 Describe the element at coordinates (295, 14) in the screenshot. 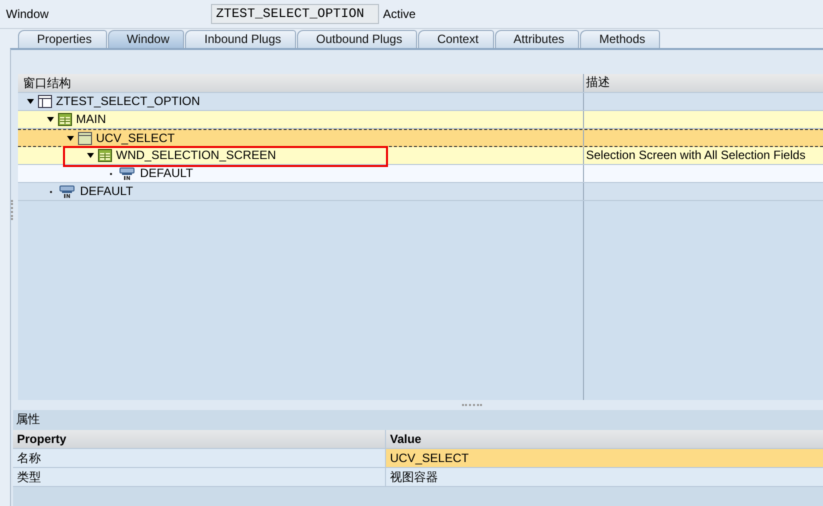

I see `name-field: ZTEST_SELECT_OPTION` at that location.